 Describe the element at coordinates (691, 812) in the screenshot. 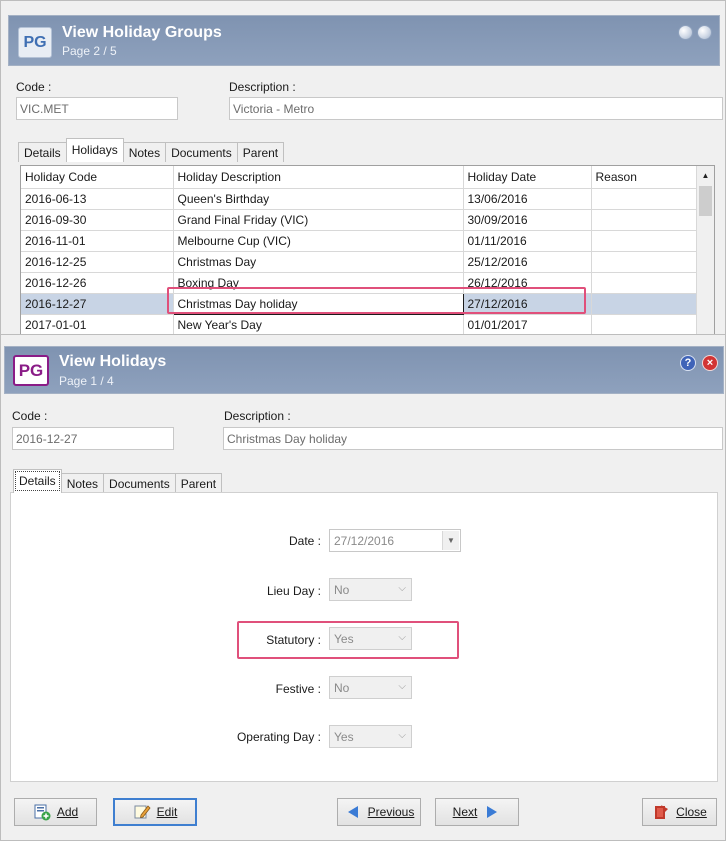

I see `close-label: Close` at that location.